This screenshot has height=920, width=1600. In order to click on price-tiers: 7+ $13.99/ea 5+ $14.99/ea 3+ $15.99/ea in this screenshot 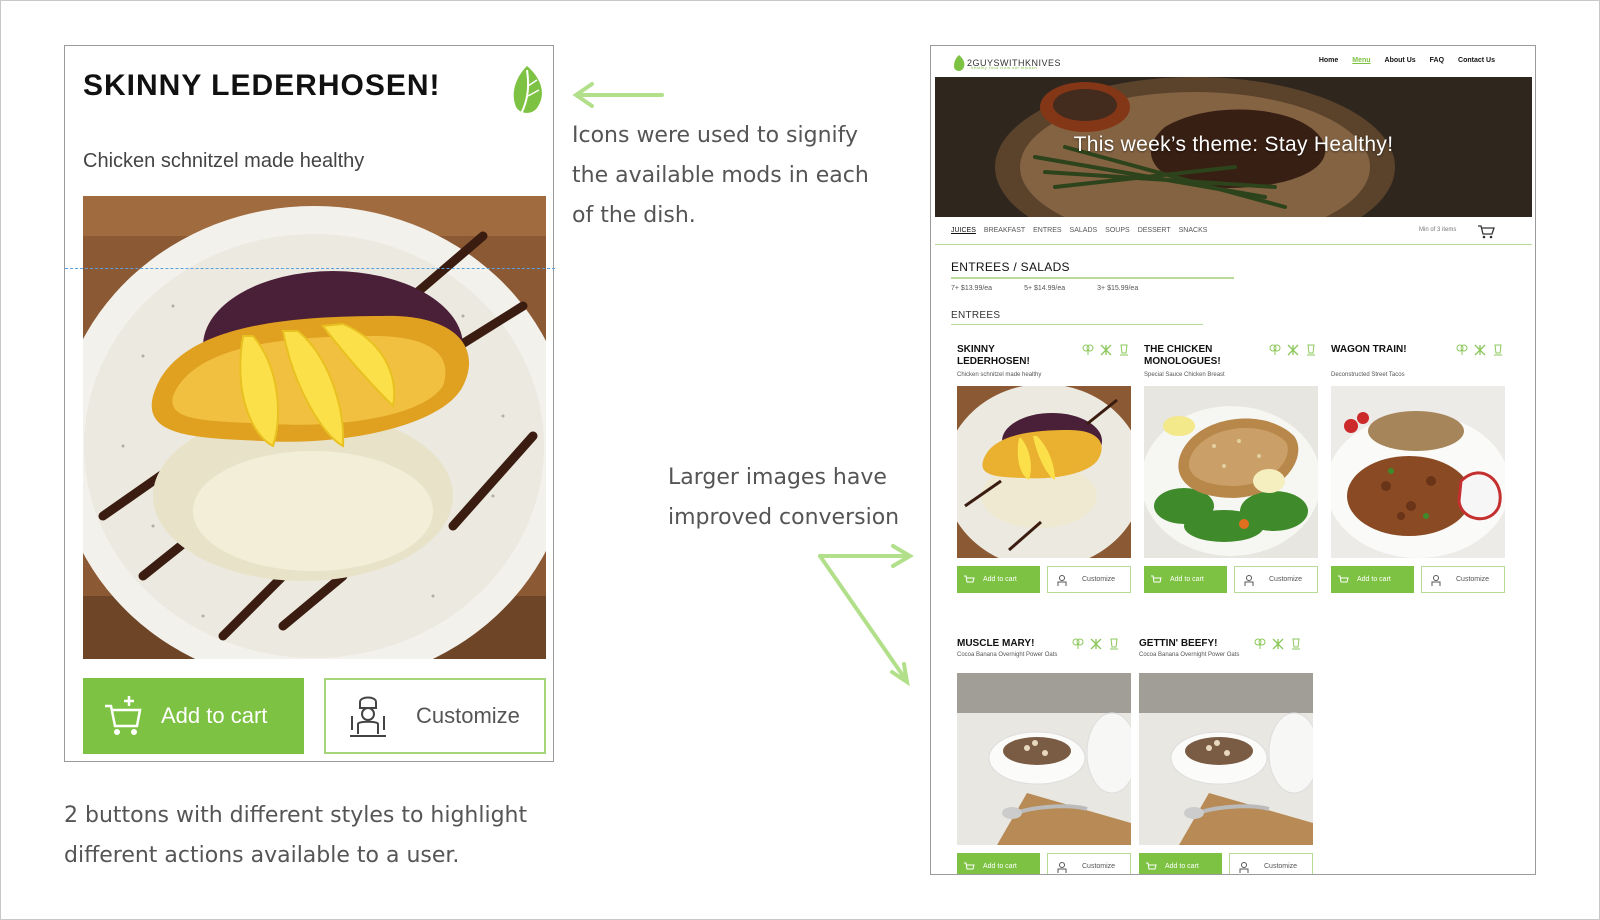, I will do `click(1044, 288)`.